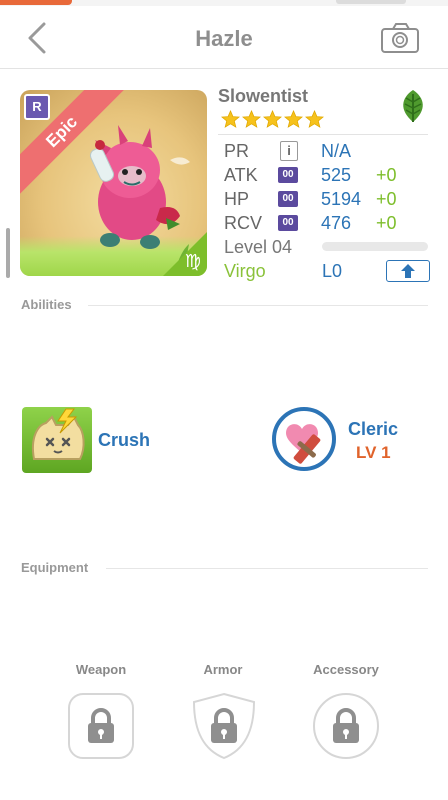 This screenshot has height=800, width=448. Describe the element at coordinates (336, 223) in the screenshot. I see `stat-value: 476` at that location.